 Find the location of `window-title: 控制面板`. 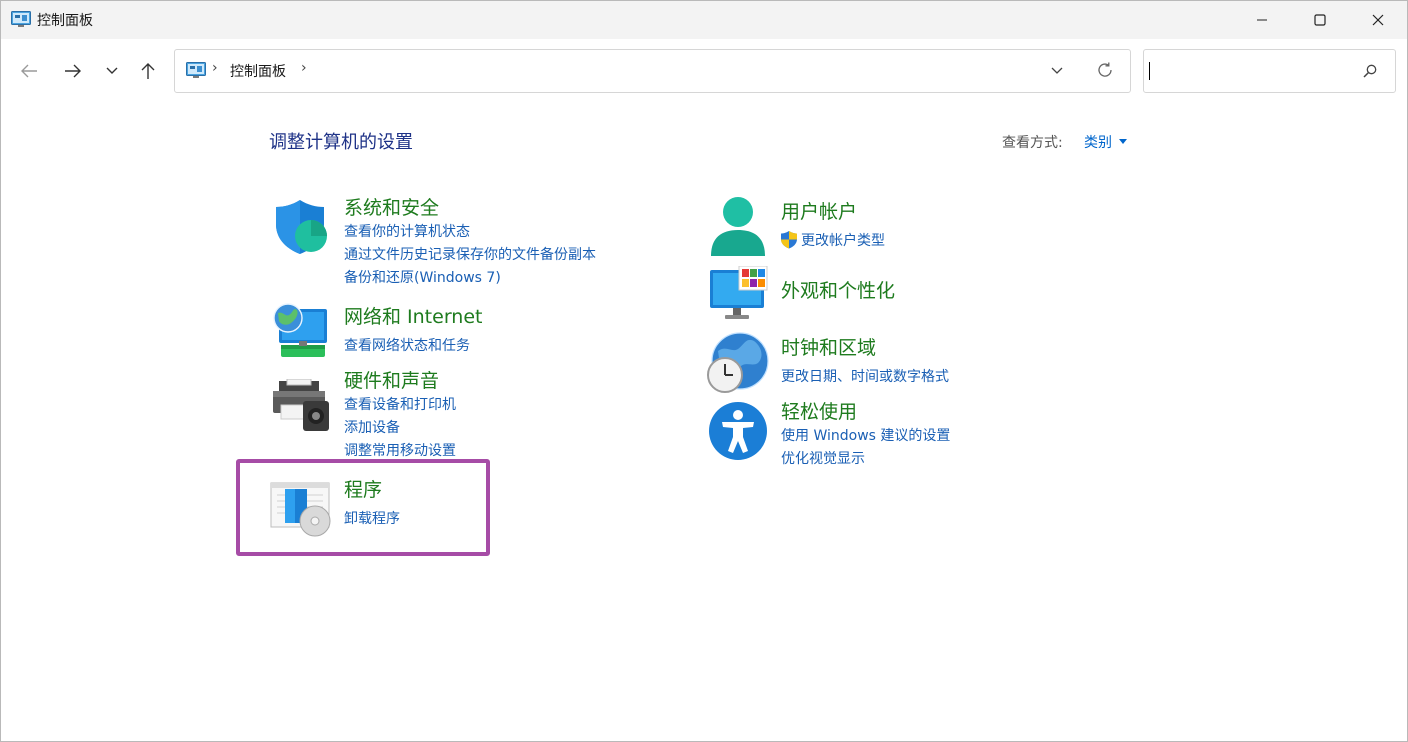

window-title: 控制面板 is located at coordinates (65, 21).